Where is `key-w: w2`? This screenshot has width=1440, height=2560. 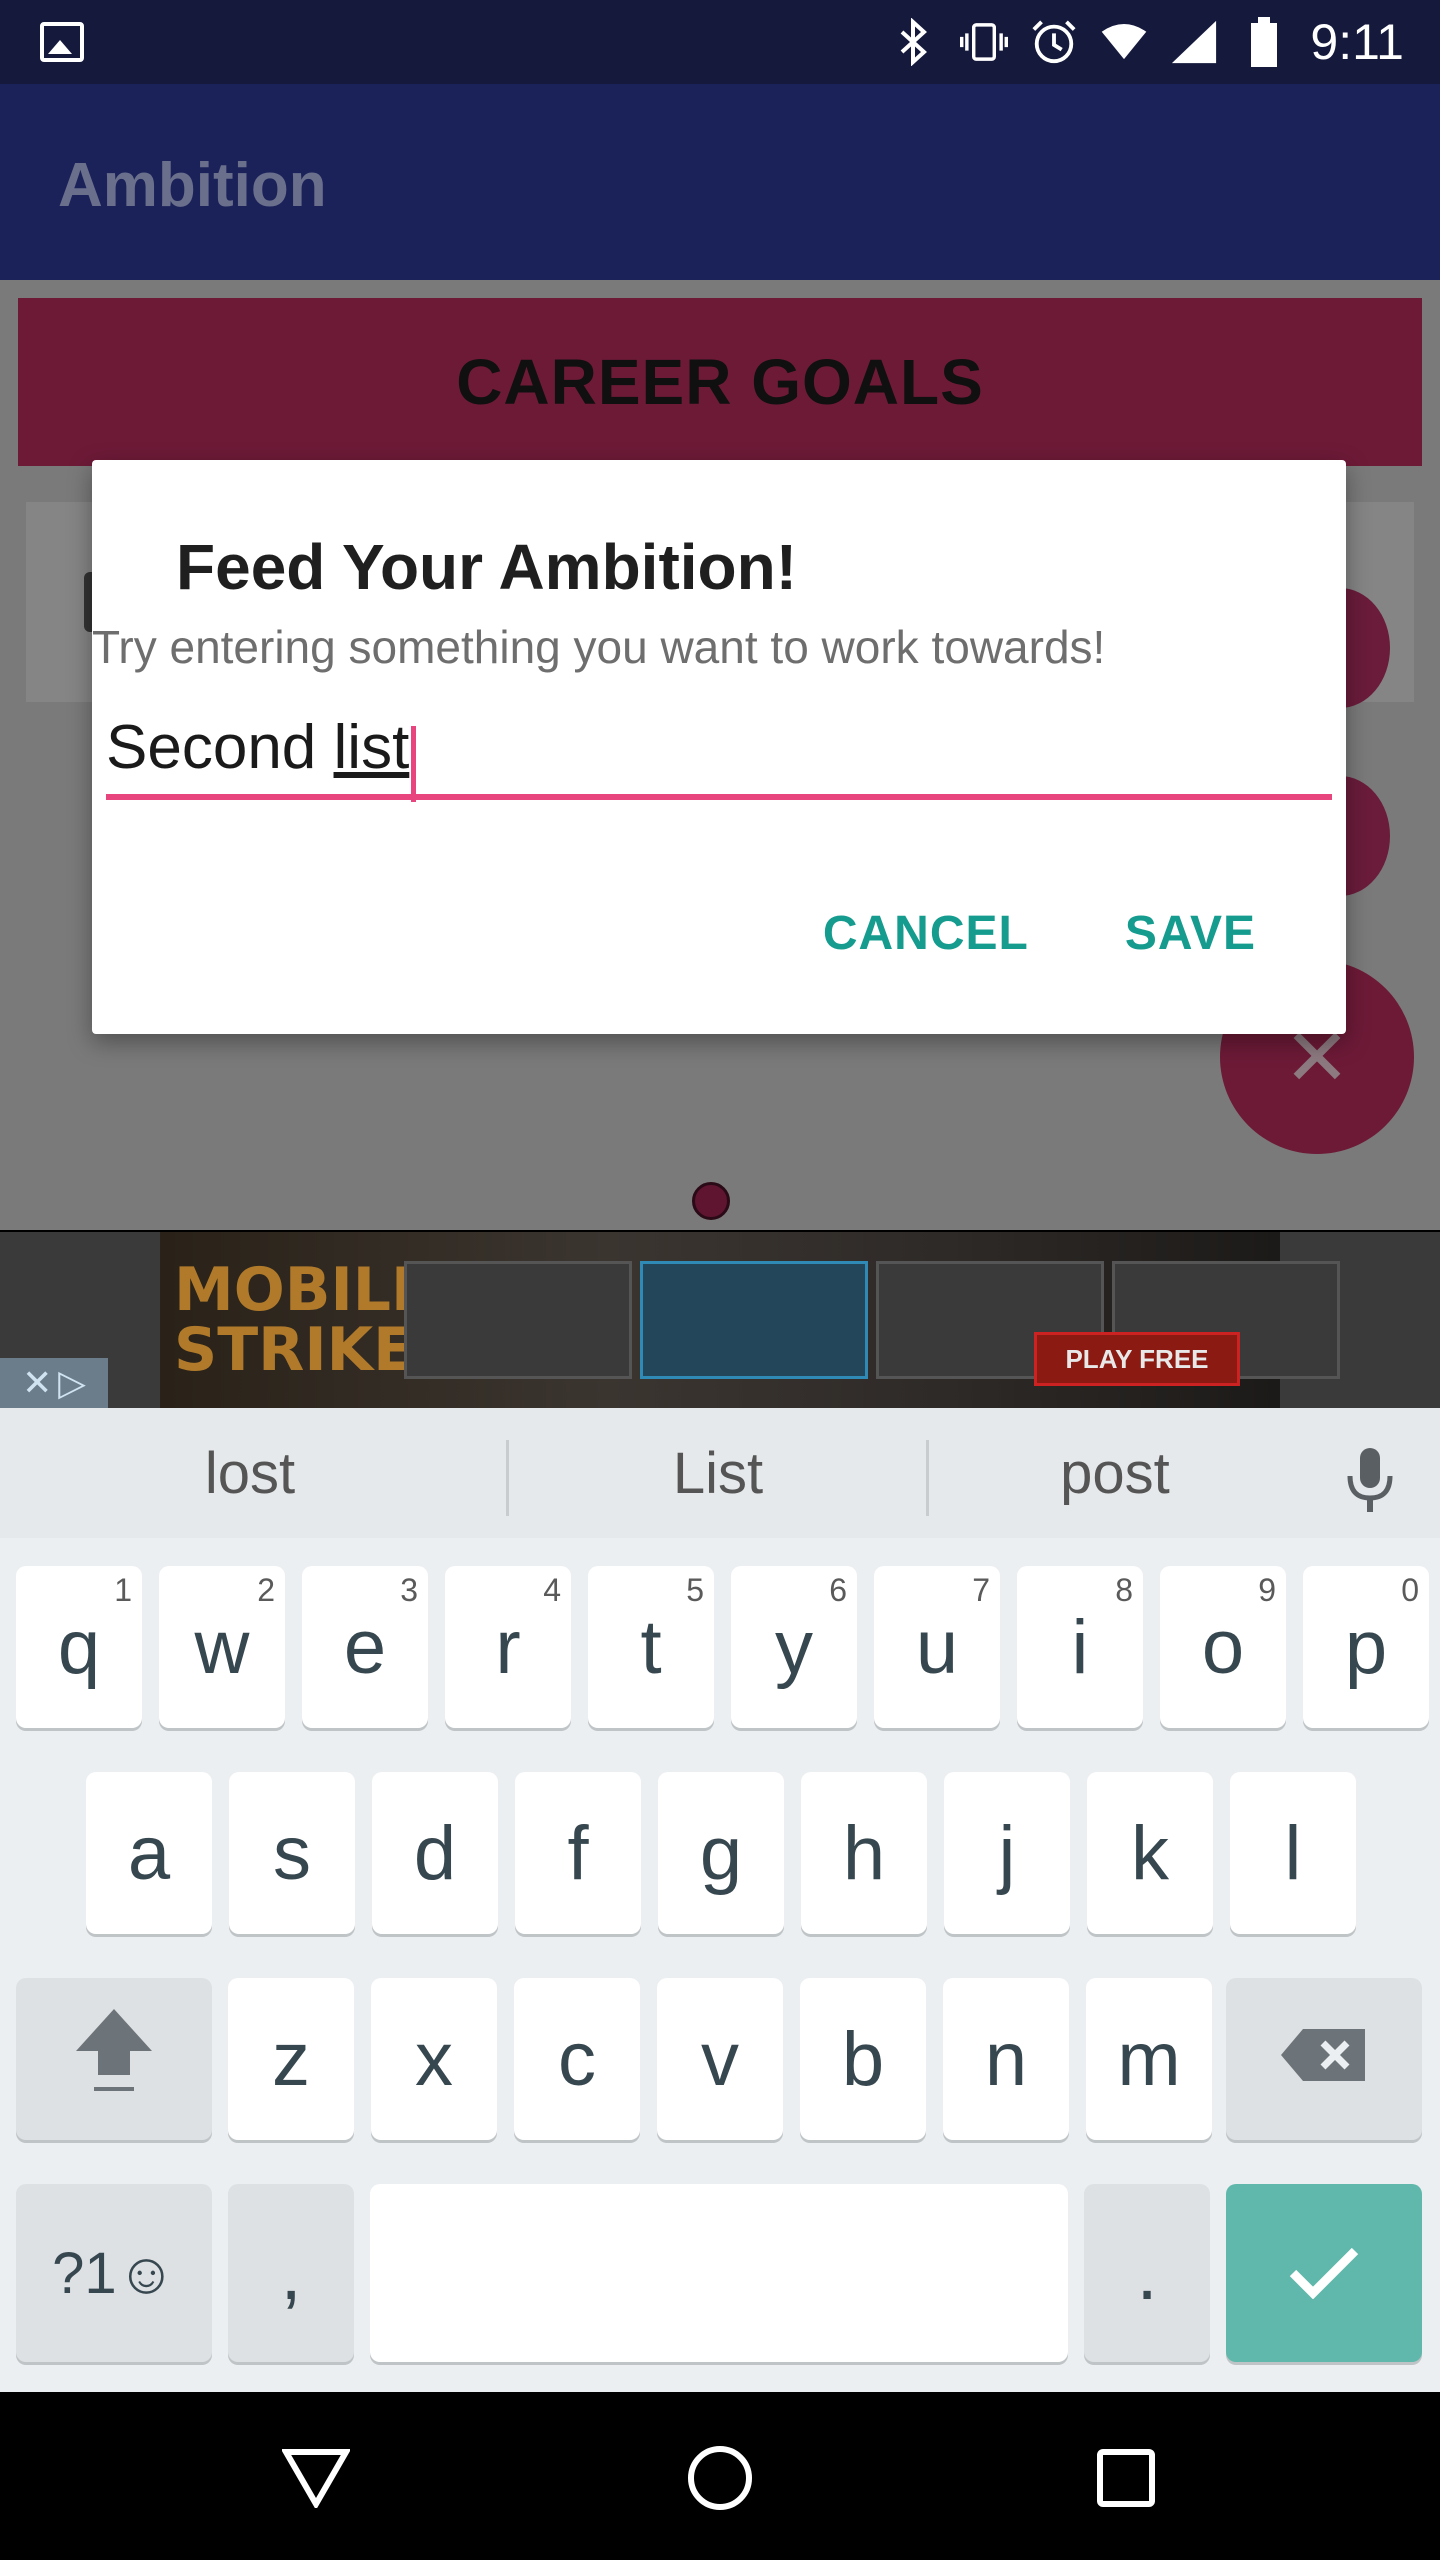 key-w: w2 is located at coordinates (222, 1647).